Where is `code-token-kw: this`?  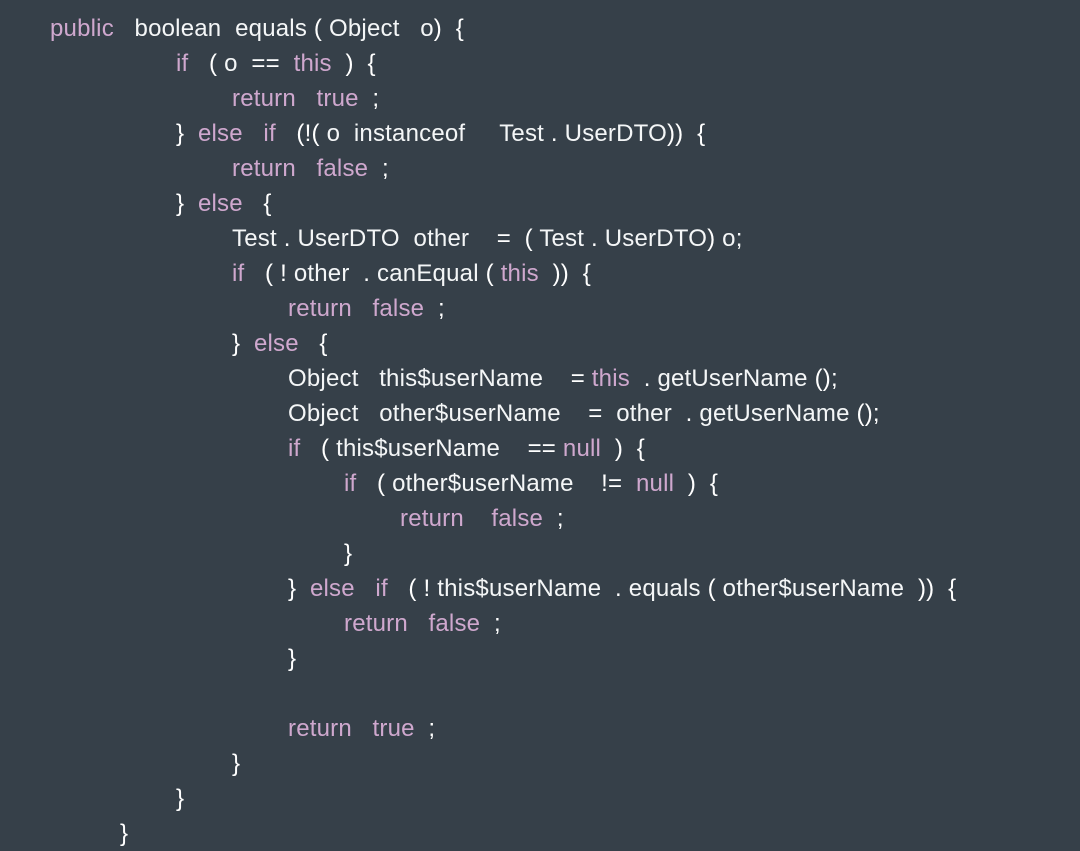
code-token-kw: this is located at coordinates (519, 273).